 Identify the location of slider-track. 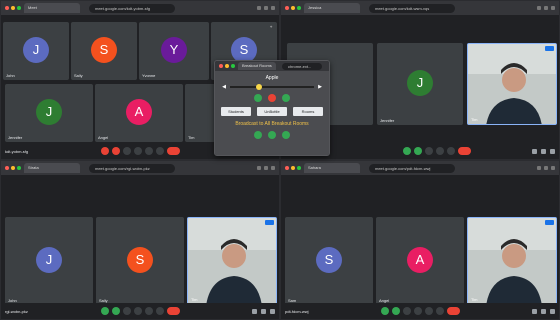
(272, 87).